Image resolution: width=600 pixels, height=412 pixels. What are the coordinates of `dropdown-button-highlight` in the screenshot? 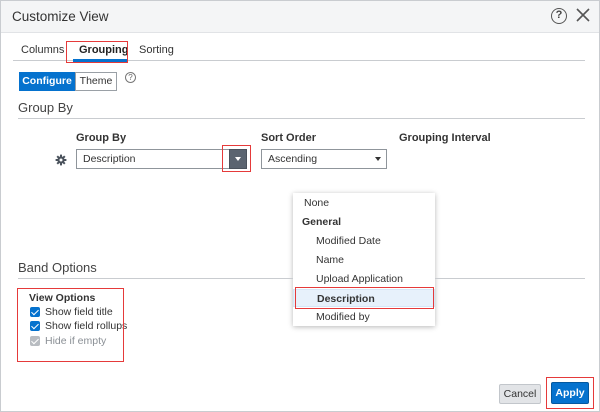 It's located at (236, 158).